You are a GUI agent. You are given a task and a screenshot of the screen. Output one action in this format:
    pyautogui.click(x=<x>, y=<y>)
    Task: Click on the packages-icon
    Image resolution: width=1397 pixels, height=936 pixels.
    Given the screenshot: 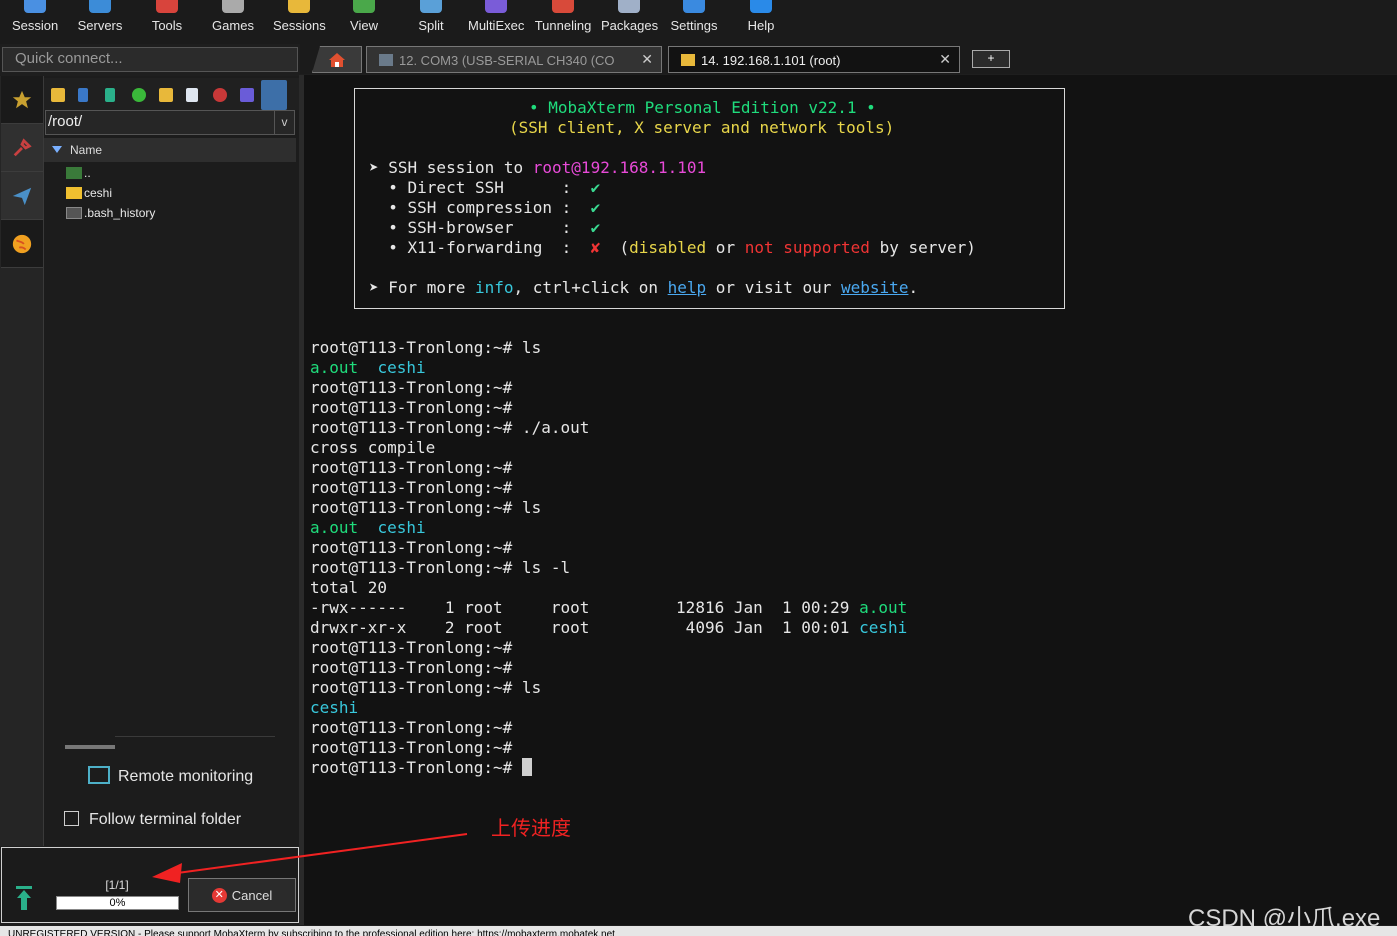 What is the action you would take?
    pyautogui.click(x=629, y=6)
    